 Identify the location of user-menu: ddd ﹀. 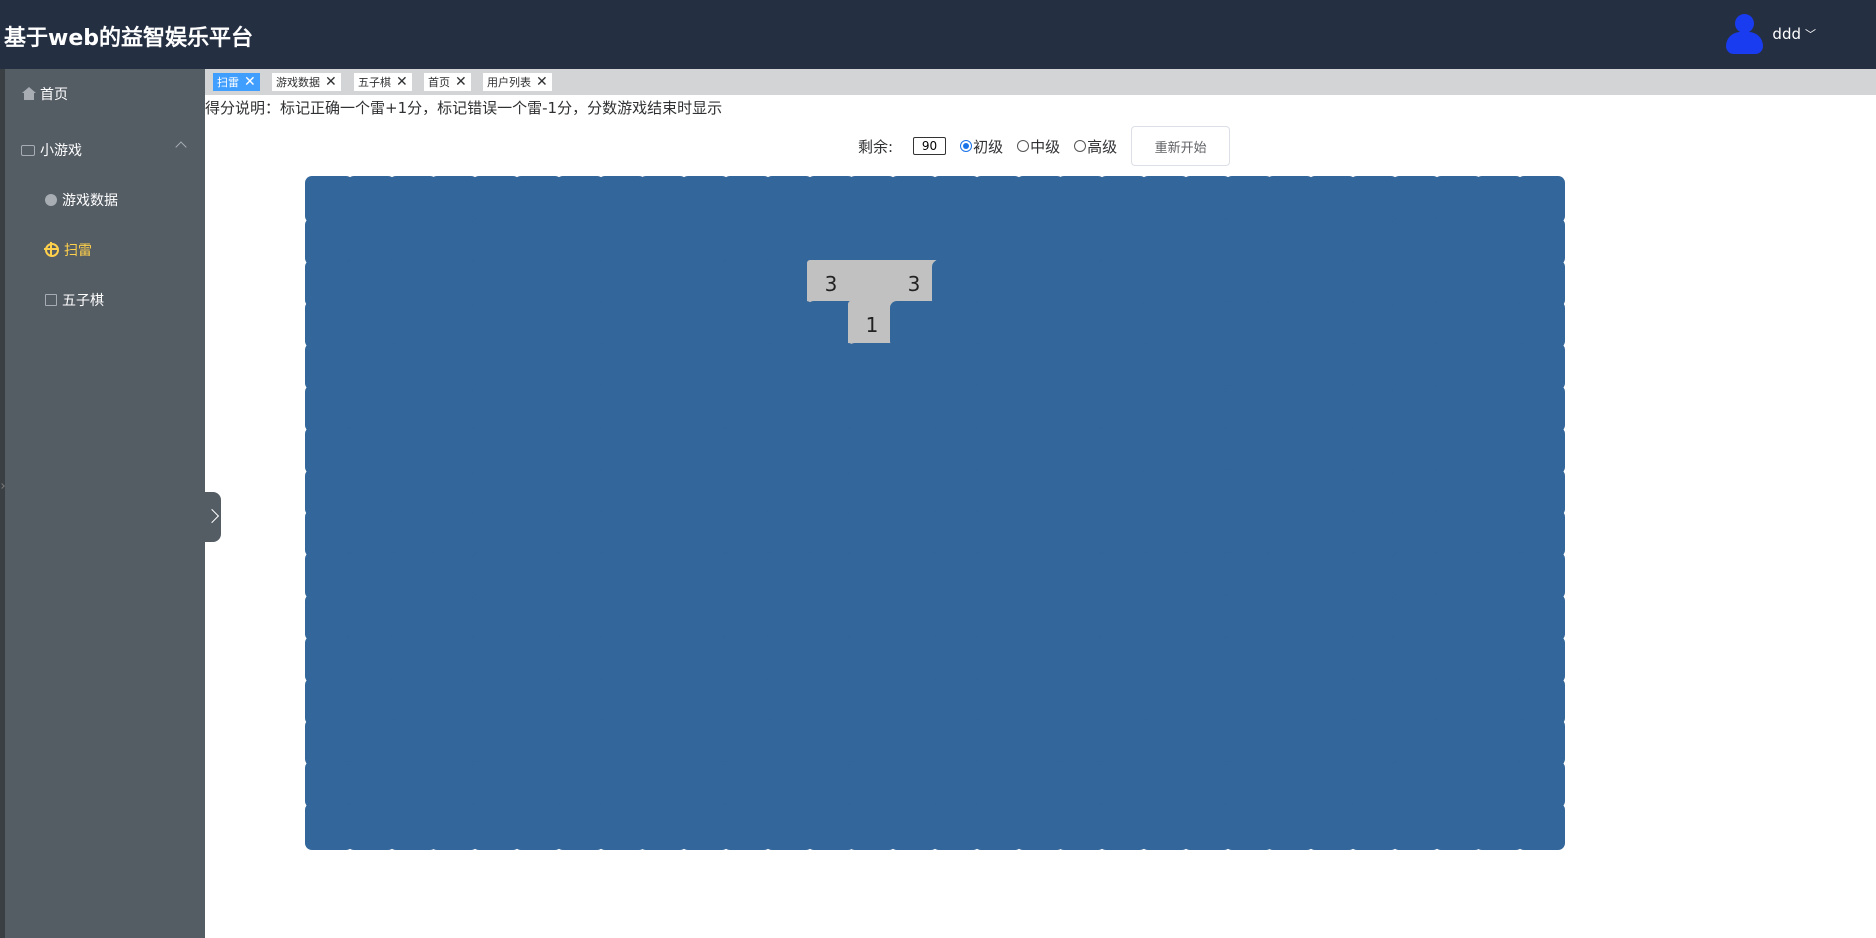
(1770, 34).